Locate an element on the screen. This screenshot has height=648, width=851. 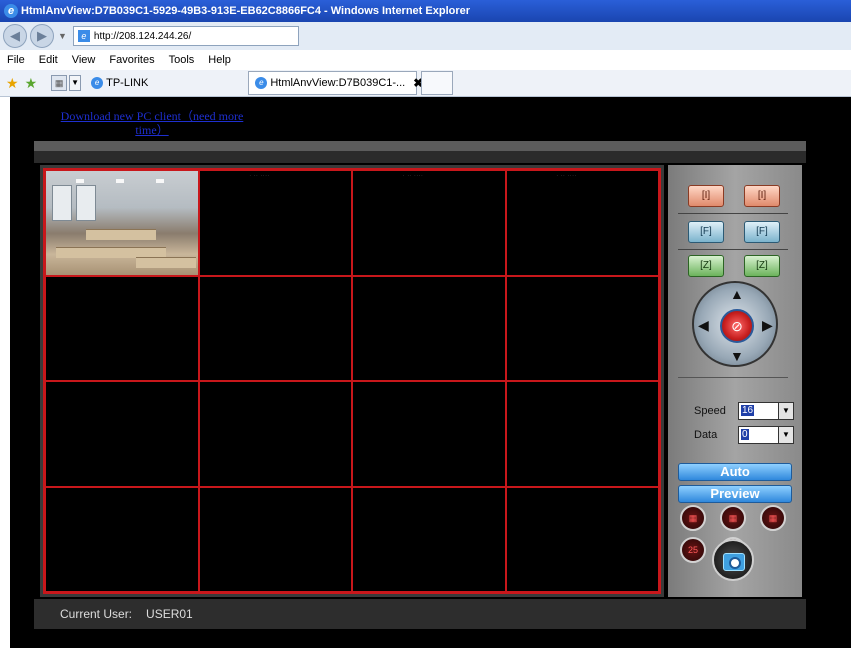
stop-icon: ⊘ is located at coordinates (737, 326).